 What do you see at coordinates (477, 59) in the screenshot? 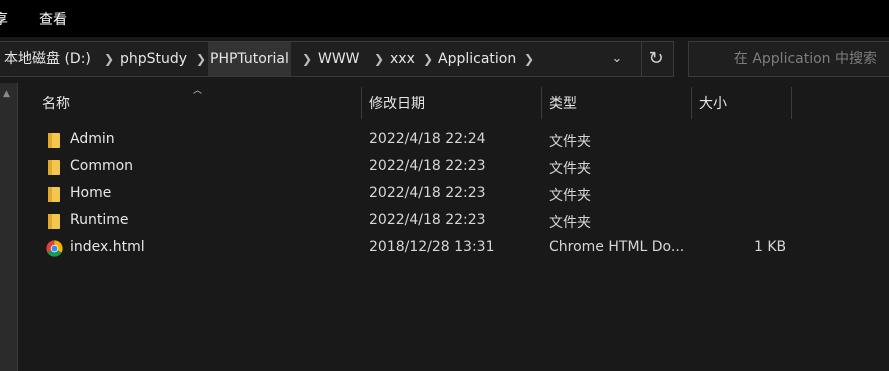
I see `breadcrumb-application: Application` at bounding box center [477, 59].